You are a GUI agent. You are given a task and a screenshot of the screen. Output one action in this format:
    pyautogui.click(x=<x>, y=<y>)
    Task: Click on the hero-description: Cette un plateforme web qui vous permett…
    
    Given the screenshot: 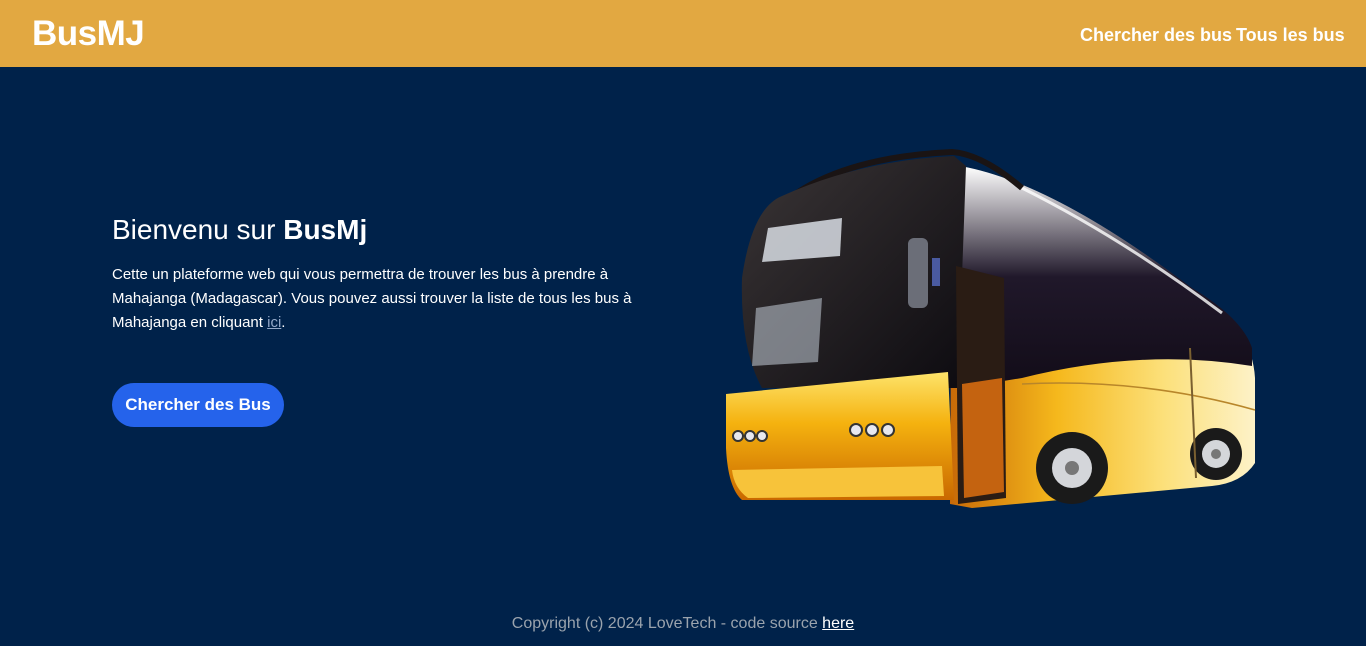 What is the action you would take?
    pyautogui.click(x=392, y=299)
    